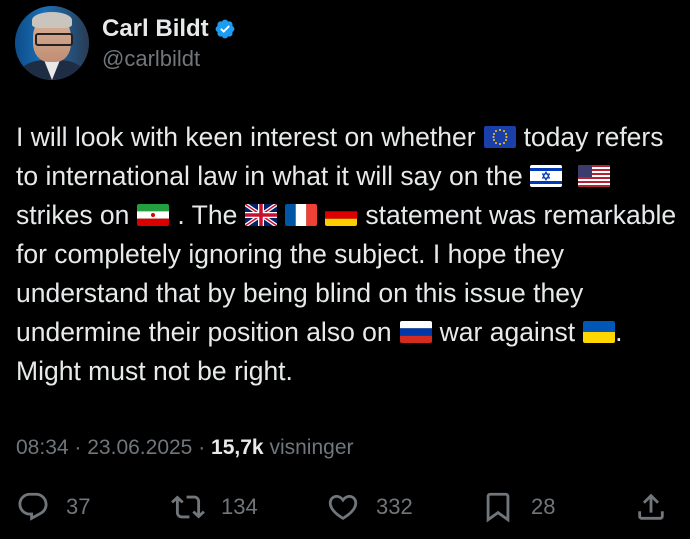  What do you see at coordinates (214, 507) in the screenshot?
I see `repost-button: 134` at bounding box center [214, 507].